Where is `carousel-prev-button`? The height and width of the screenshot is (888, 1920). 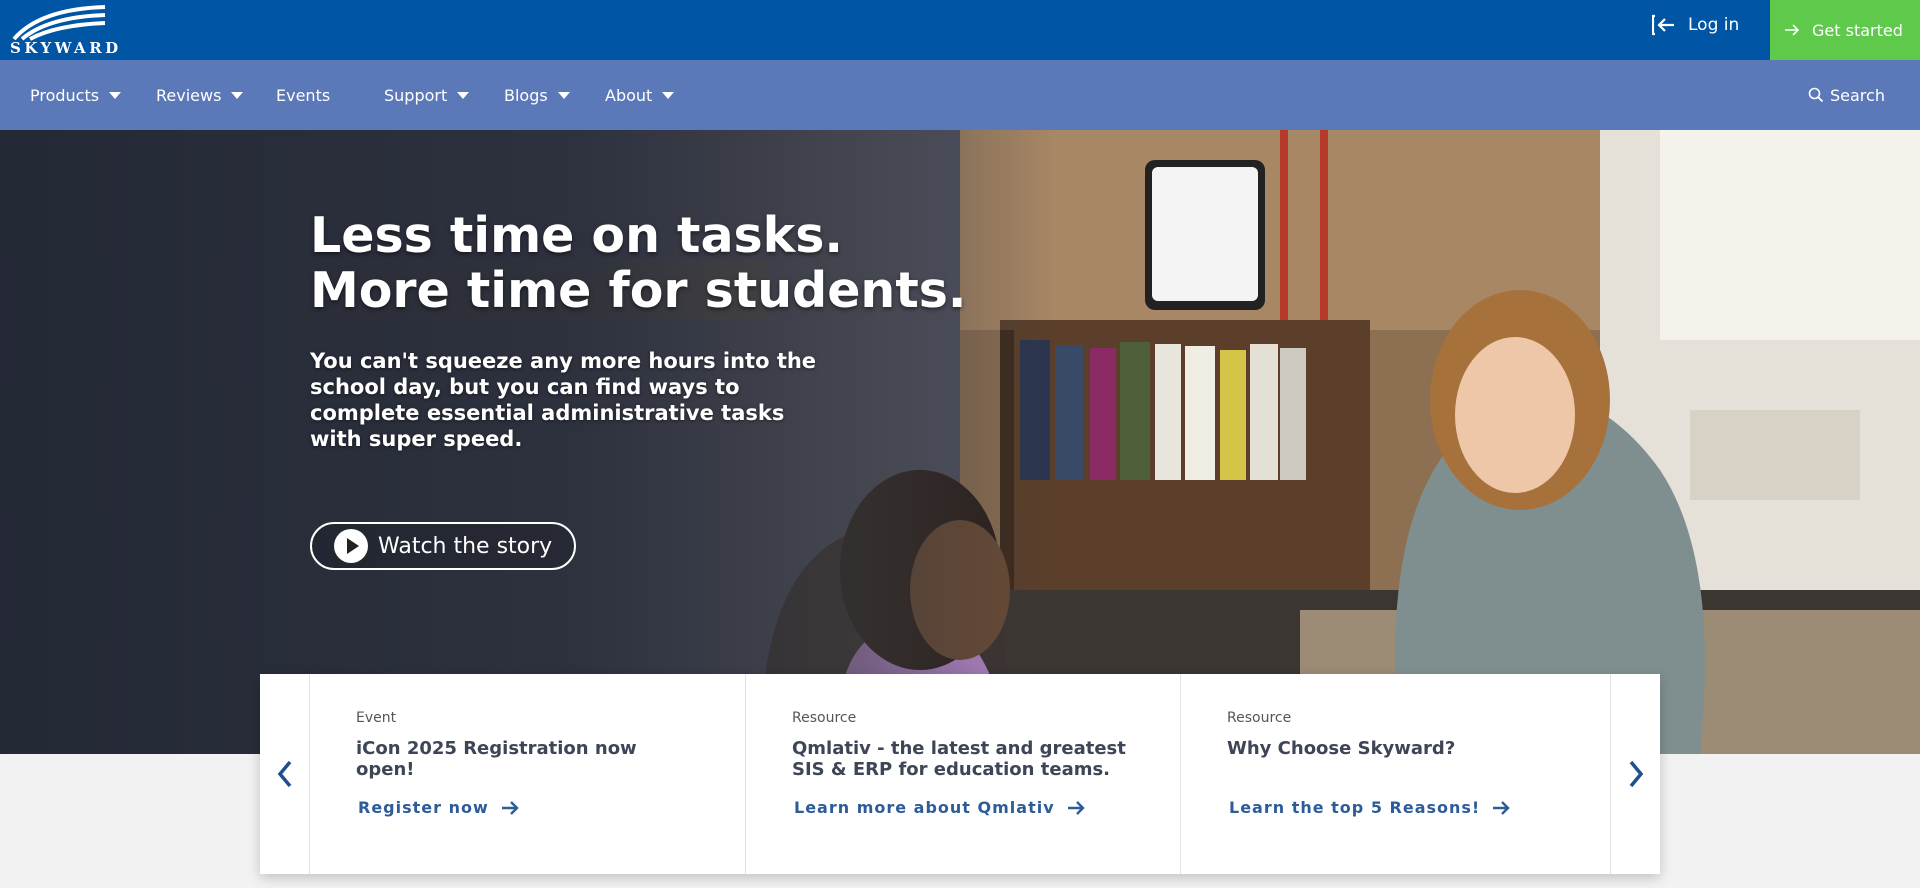
carousel-prev-button is located at coordinates (285, 774).